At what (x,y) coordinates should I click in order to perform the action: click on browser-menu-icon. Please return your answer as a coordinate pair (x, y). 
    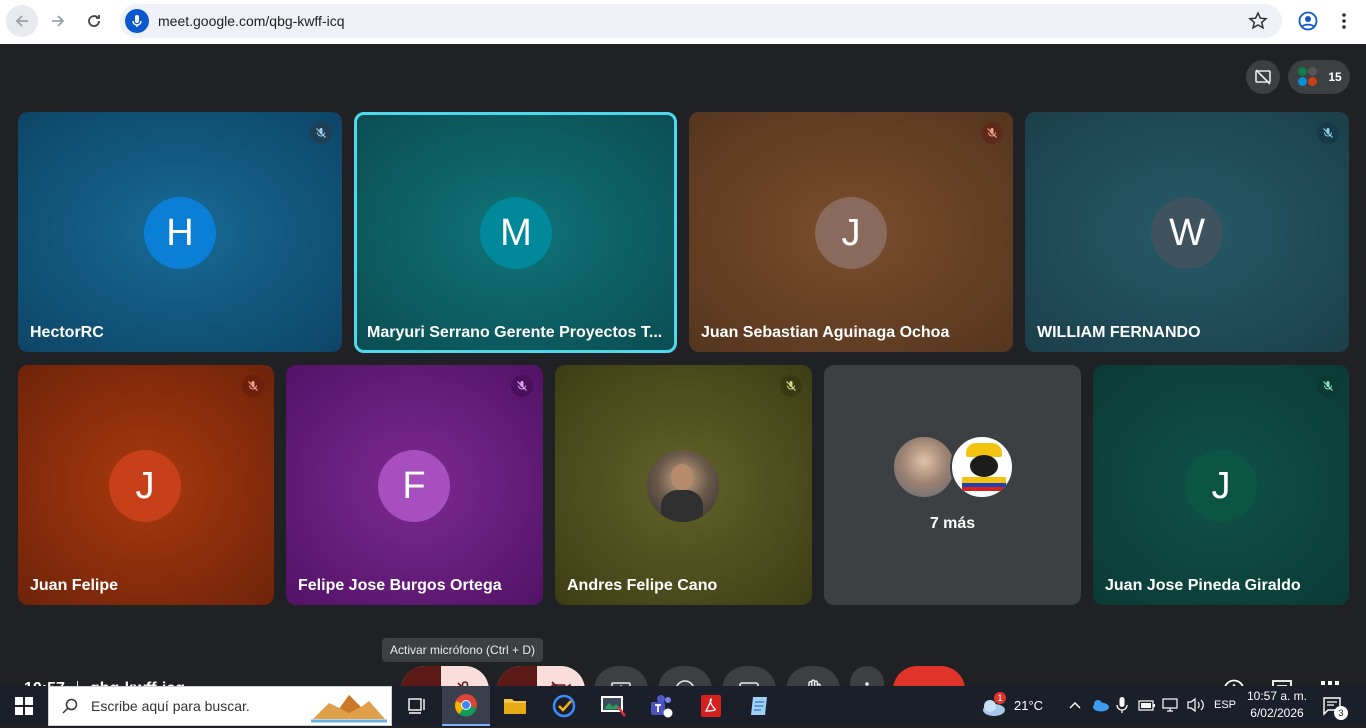
    Looking at the image, I should click on (1344, 23).